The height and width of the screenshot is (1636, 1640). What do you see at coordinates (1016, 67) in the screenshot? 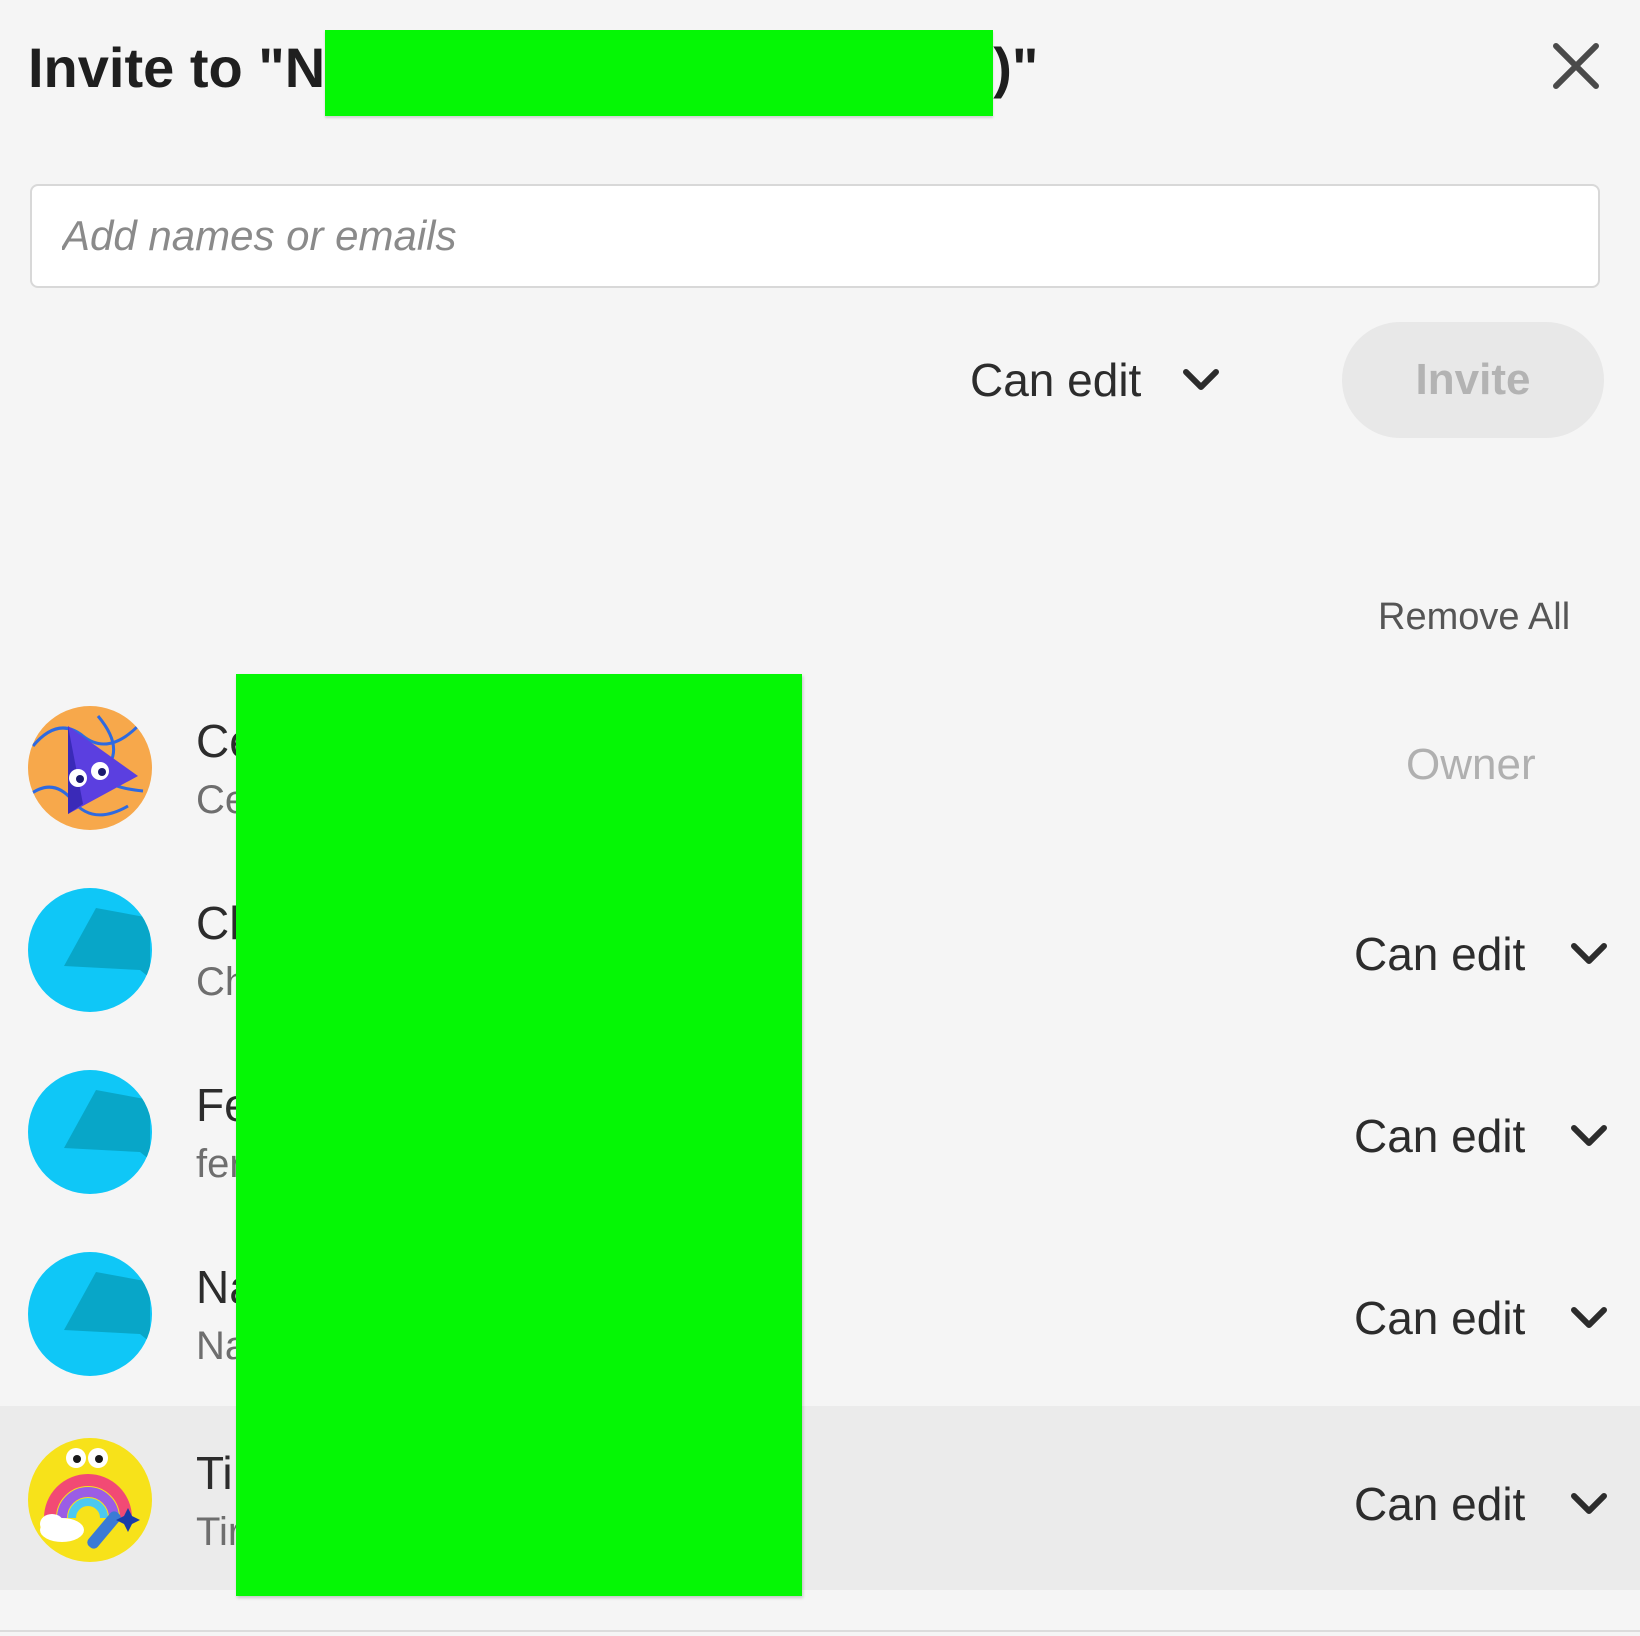
I see `dialog-title-suffix: )"` at bounding box center [1016, 67].